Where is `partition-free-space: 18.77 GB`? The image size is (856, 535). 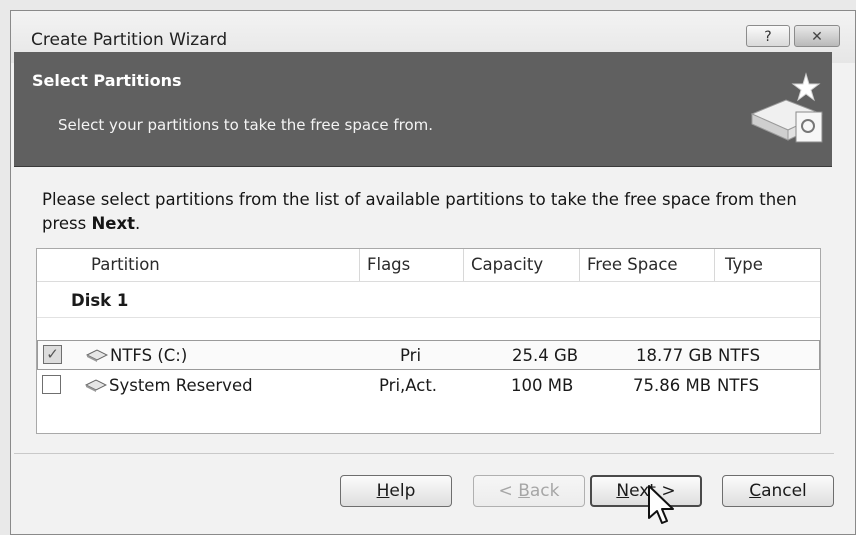 partition-free-space: 18.77 GB is located at coordinates (674, 355).